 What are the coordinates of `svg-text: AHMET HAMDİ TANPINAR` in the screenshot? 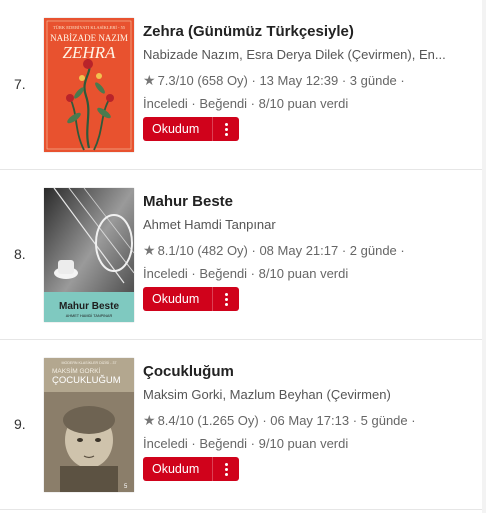 It's located at (89, 315).